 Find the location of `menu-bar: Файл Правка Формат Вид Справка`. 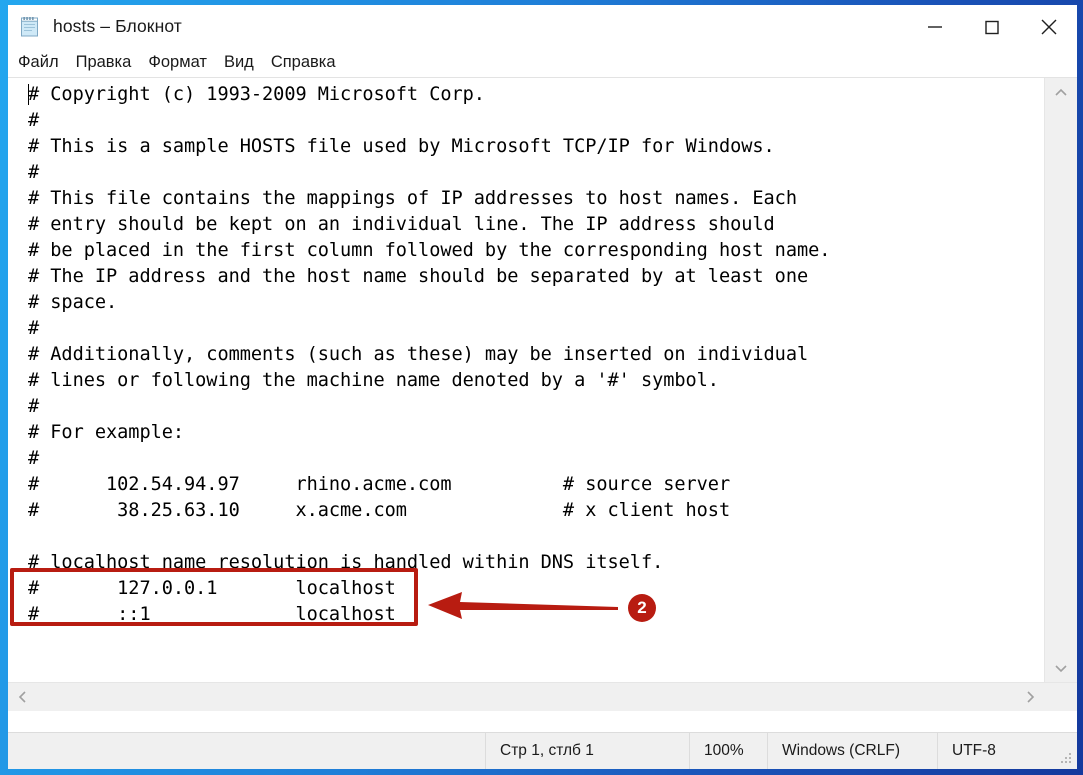

menu-bar: Файл Правка Формат Вид Справка is located at coordinates (542, 62).